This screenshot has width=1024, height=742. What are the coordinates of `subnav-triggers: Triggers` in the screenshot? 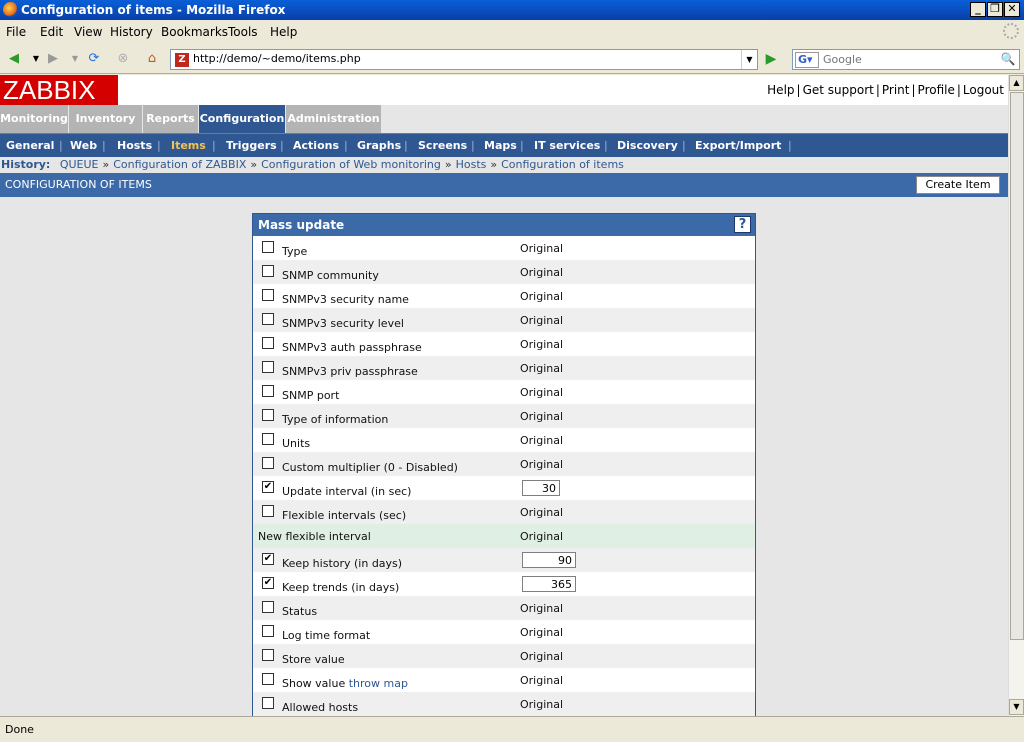 It's located at (251, 145).